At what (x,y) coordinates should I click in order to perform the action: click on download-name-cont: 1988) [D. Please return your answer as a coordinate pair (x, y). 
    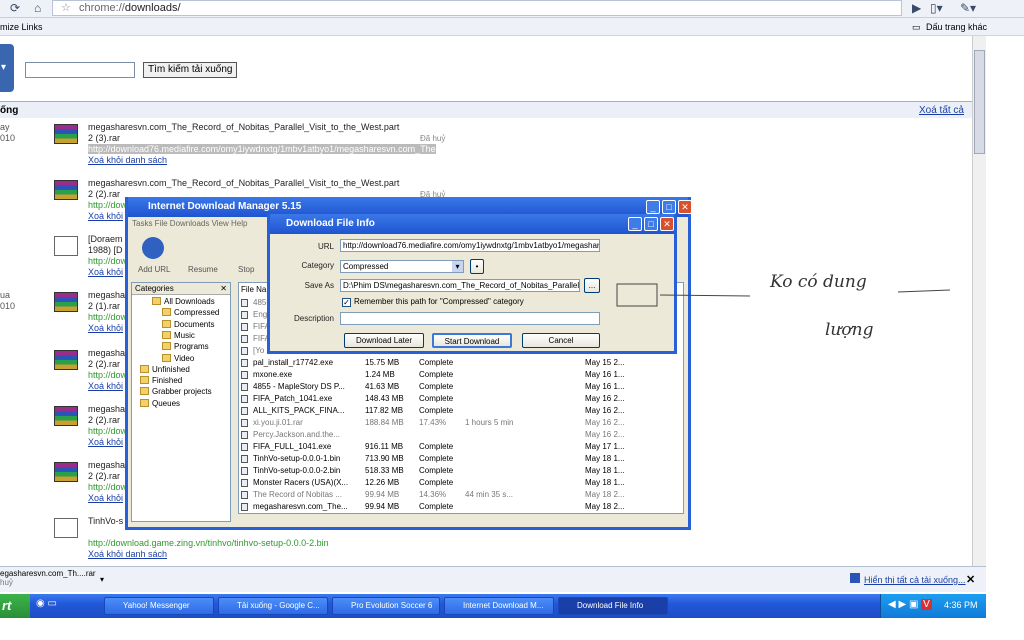
    Looking at the image, I should click on (105, 250).